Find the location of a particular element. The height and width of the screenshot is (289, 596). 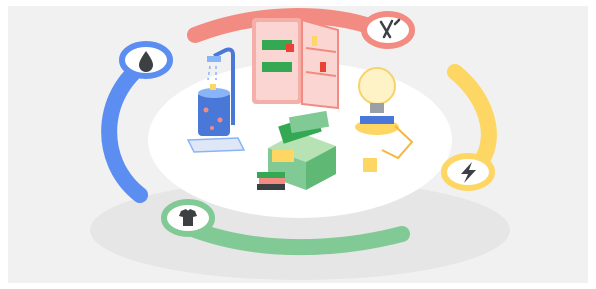

water-badge is located at coordinates (146, 60).